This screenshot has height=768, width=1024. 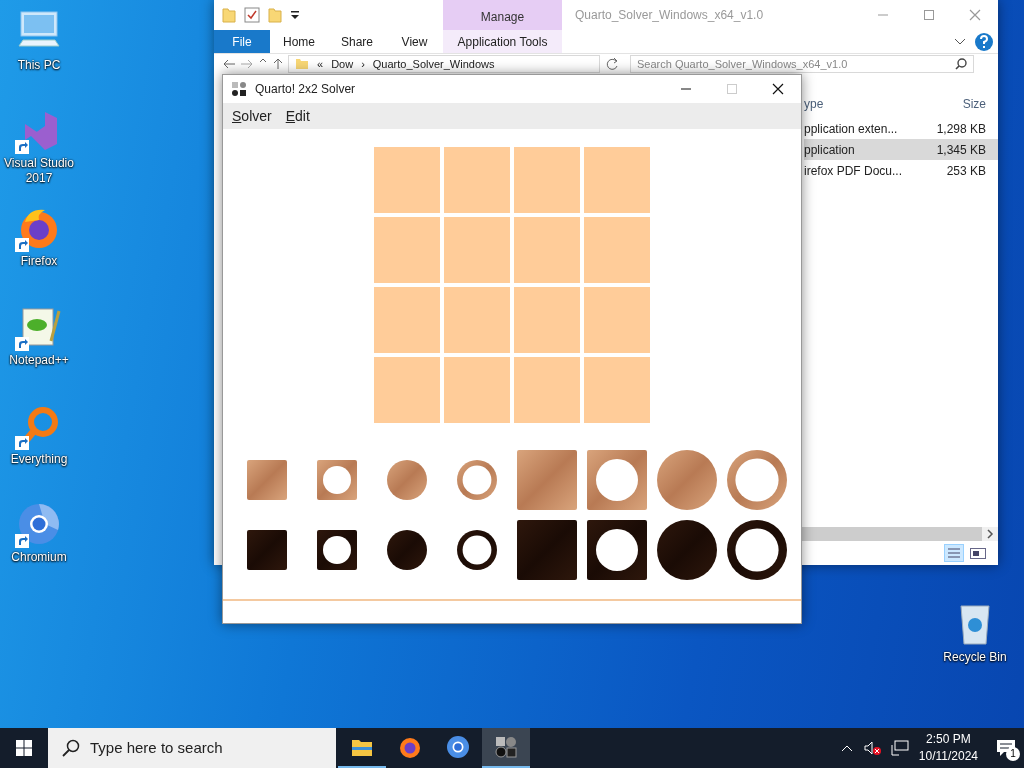 What do you see at coordinates (433, 64) in the screenshot?
I see `breadcrumb: Quarto_Solver_Windows` at bounding box center [433, 64].